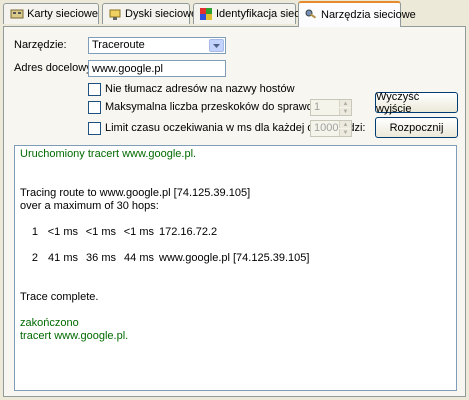 The width and height of the screenshot is (469, 400). Describe the element at coordinates (317, 107) in the screenshot. I see `max-hops-value: 1` at that location.